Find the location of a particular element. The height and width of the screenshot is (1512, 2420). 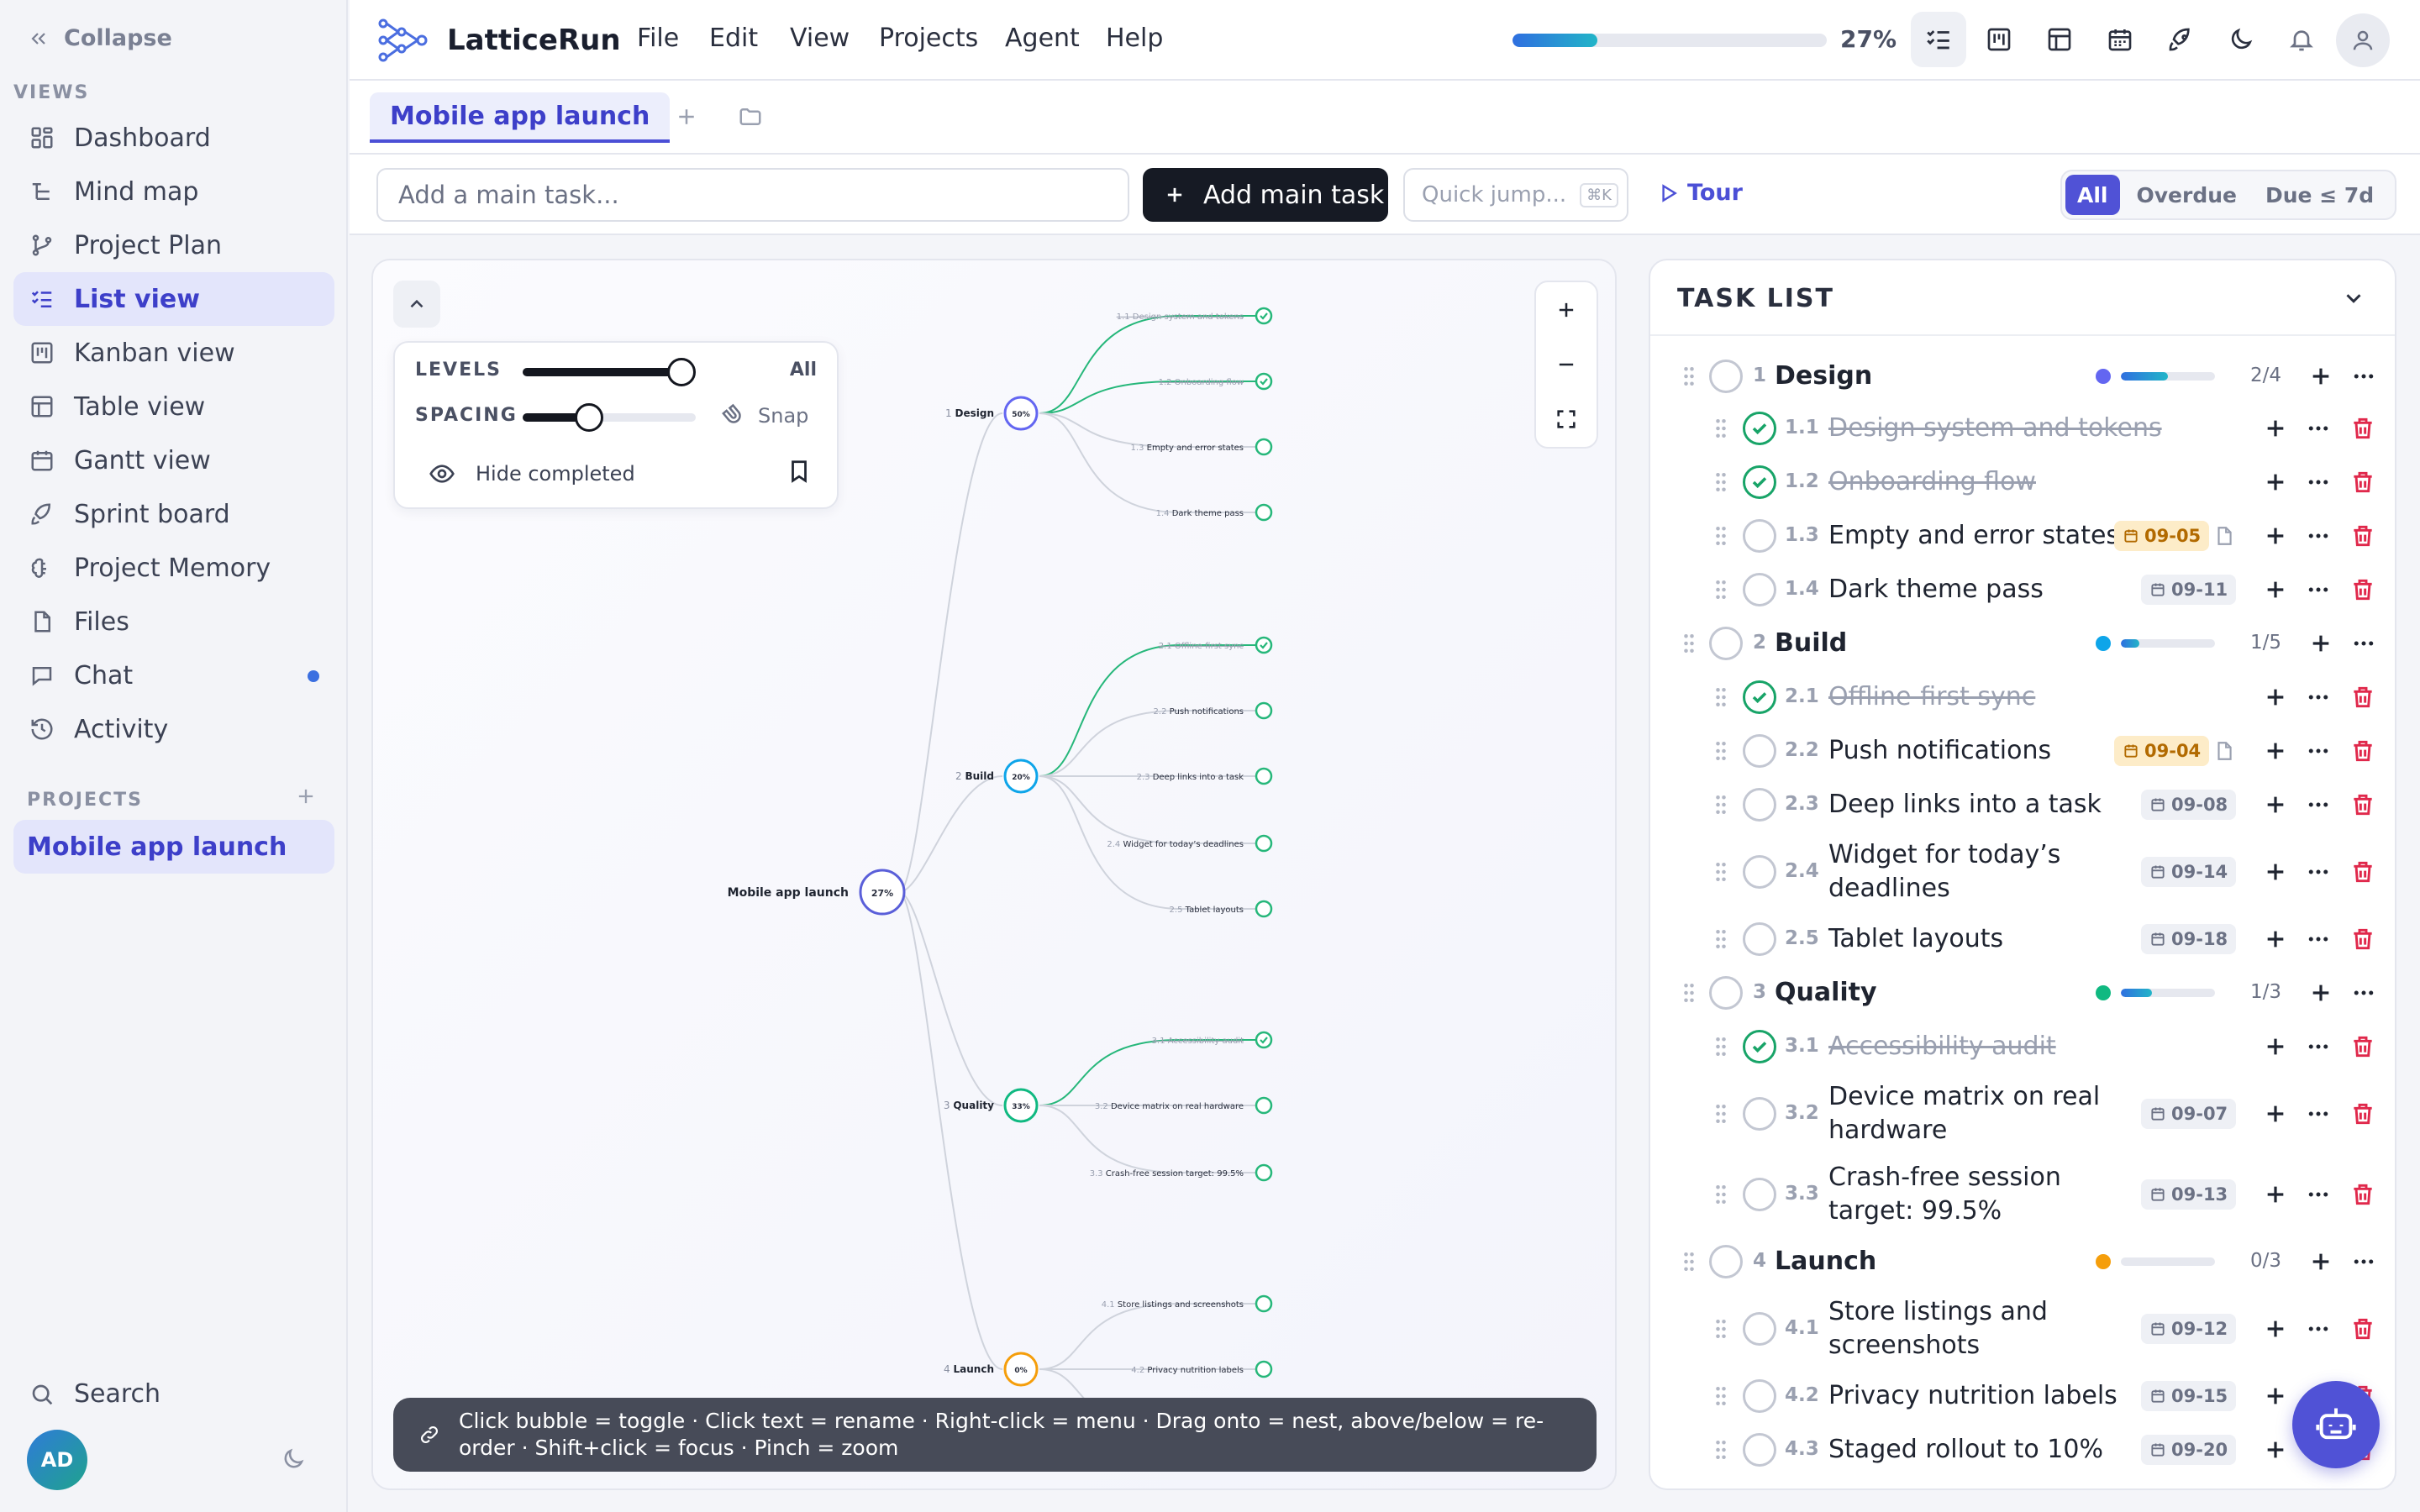

sidebar-item-mind-map: Mind map is located at coordinates (173, 191).